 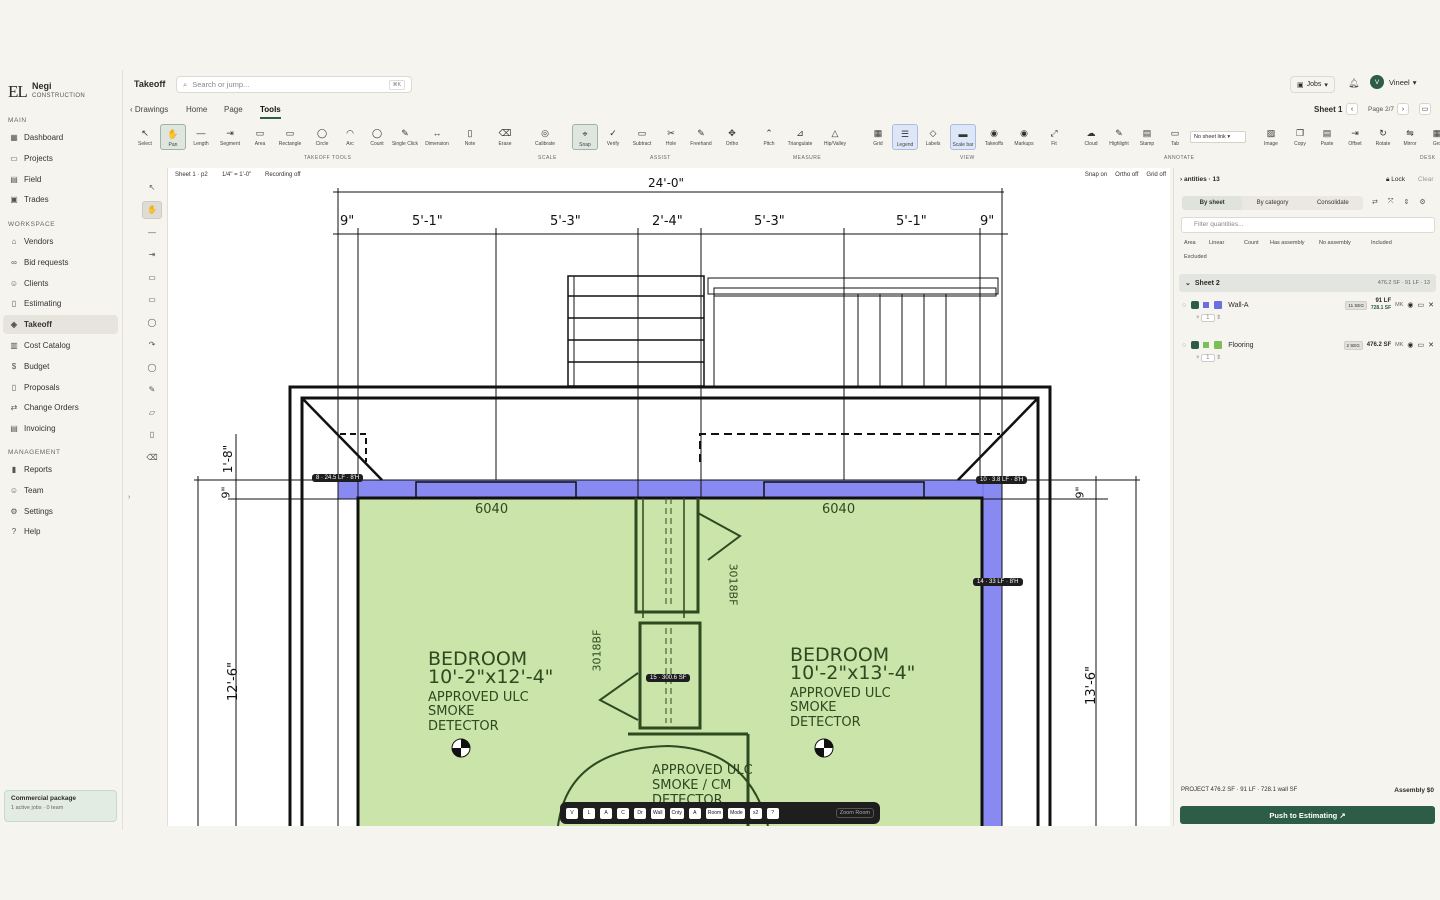 I want to click on select-tool-icon: ↖, so click(x=152, y=187).